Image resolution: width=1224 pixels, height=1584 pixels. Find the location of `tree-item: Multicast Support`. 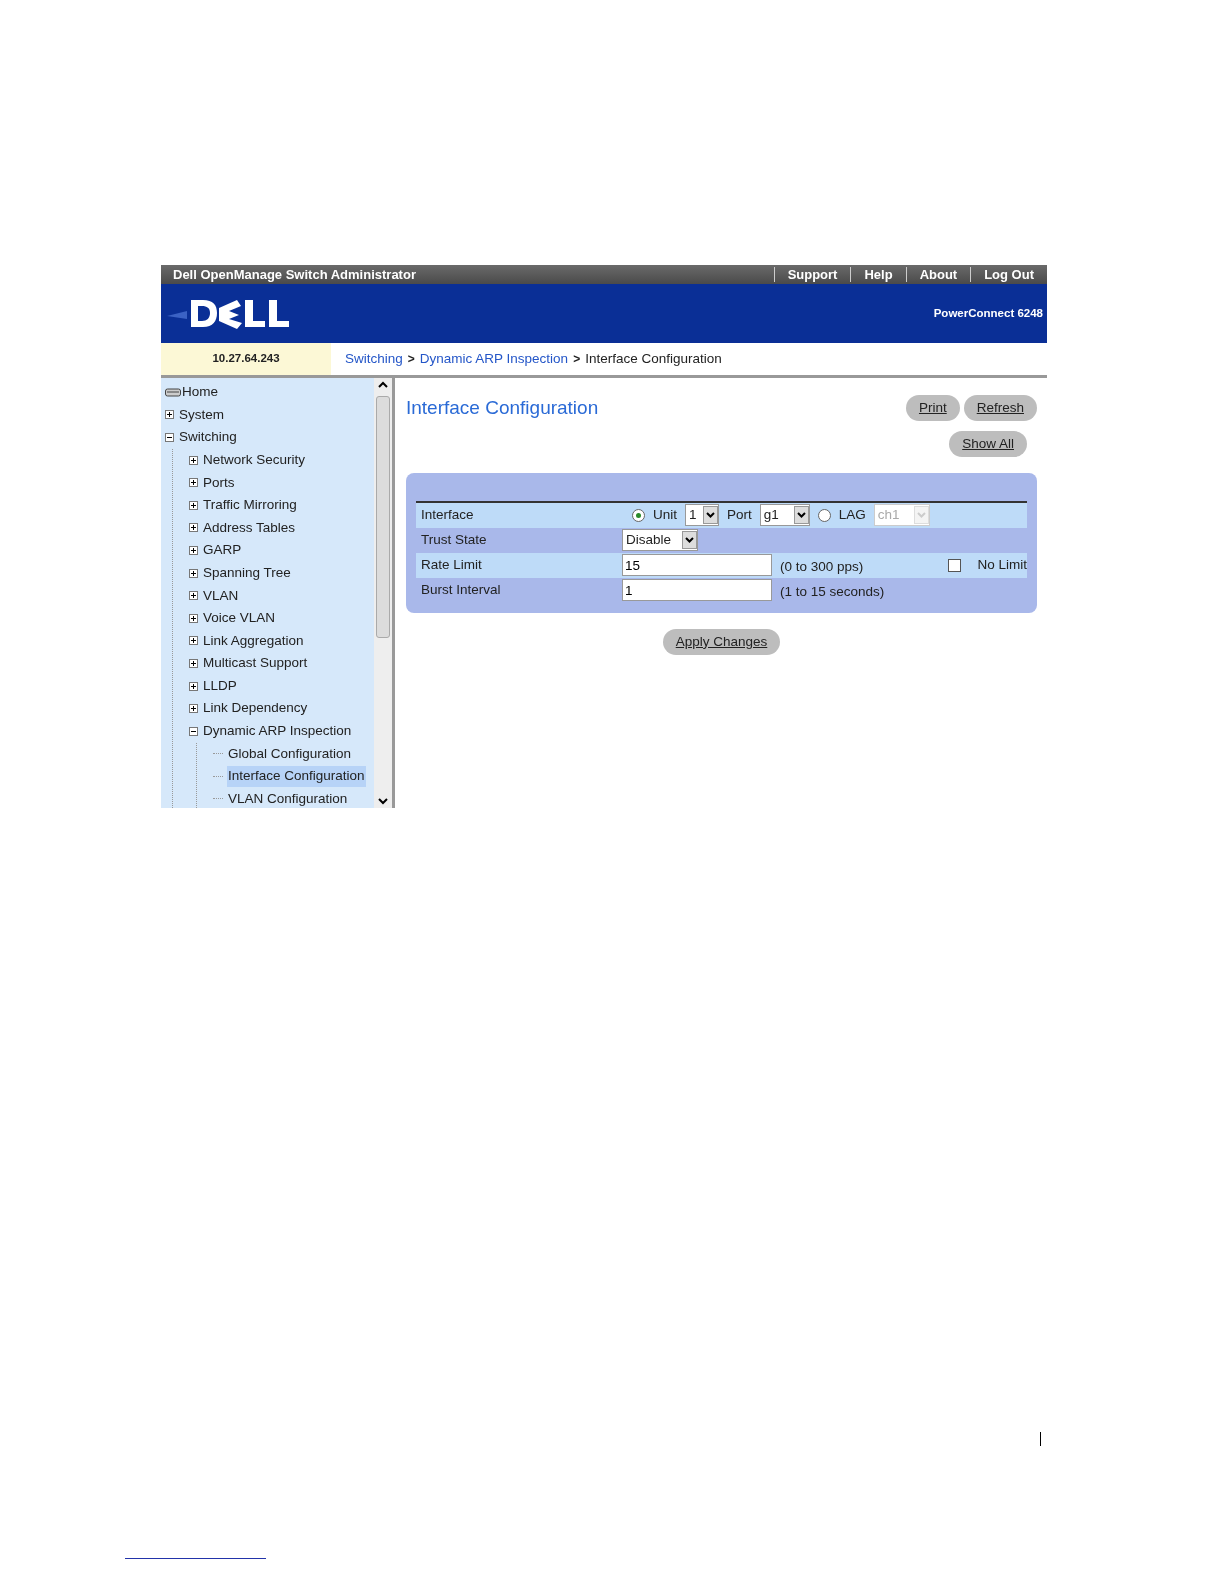

tree-item: Multicast Support is located at coordinates (255, 663).